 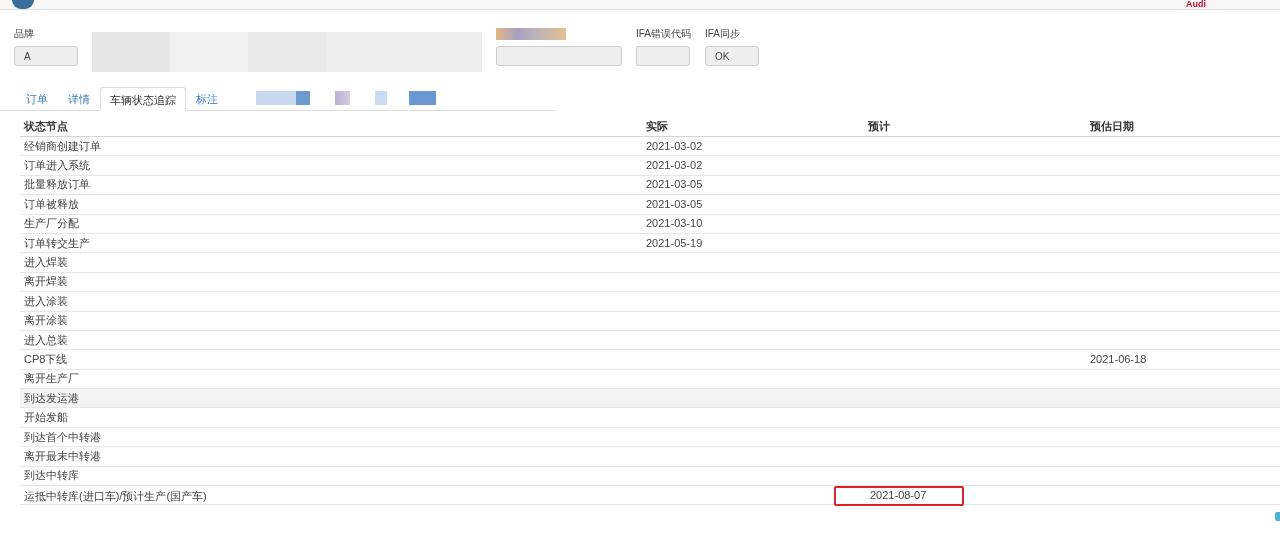 I want to click on table-cell: 离开焊装, so click(x=46, y=281).